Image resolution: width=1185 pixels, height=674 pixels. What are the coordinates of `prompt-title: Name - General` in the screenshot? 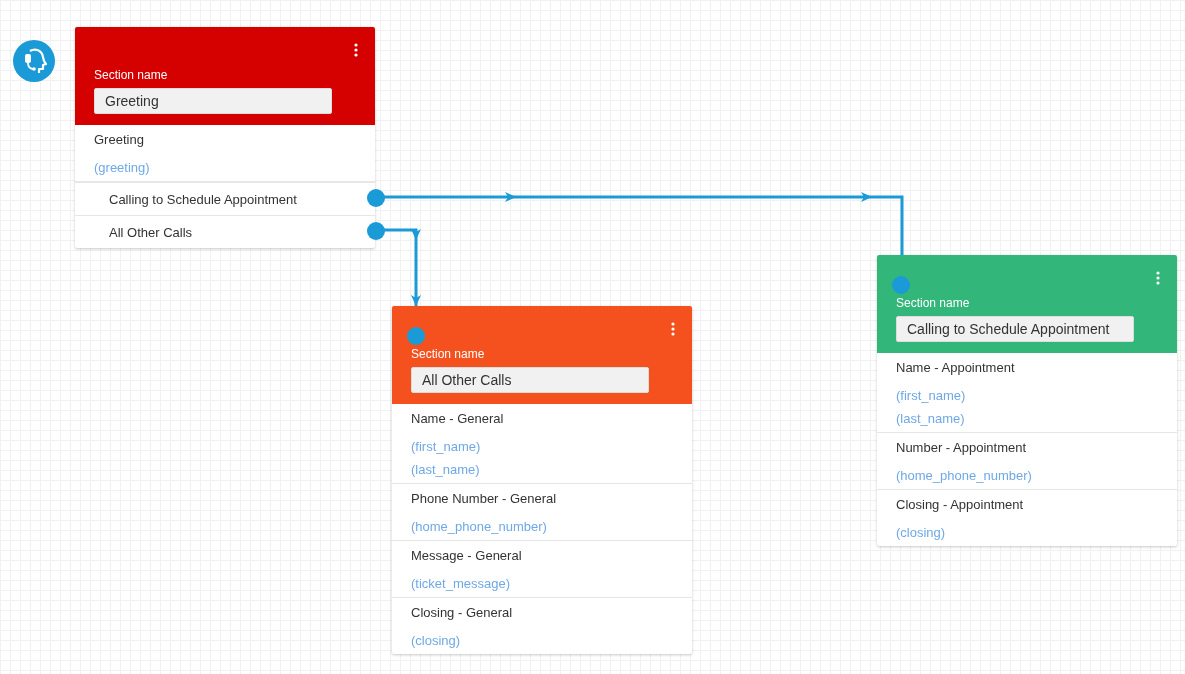 It's located at (458, 419).